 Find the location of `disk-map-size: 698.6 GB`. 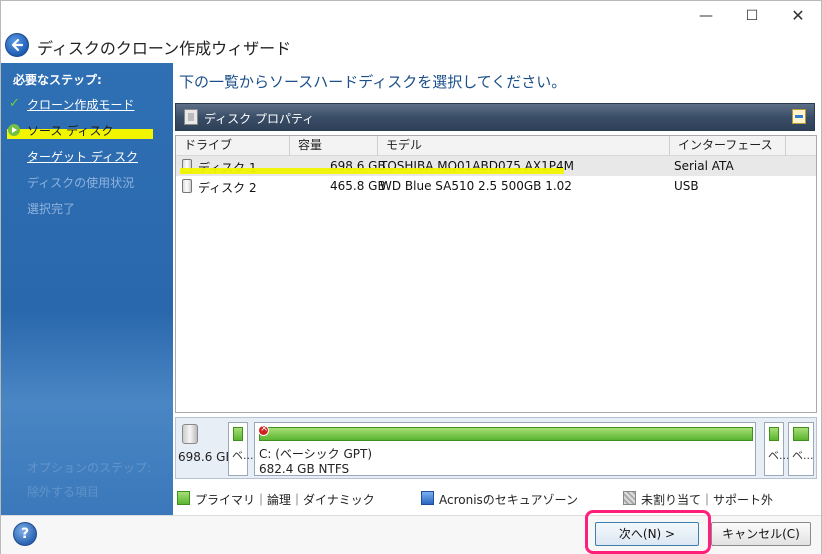

disk-map-size: 698.6 GB is located at coordinates (206, 457).